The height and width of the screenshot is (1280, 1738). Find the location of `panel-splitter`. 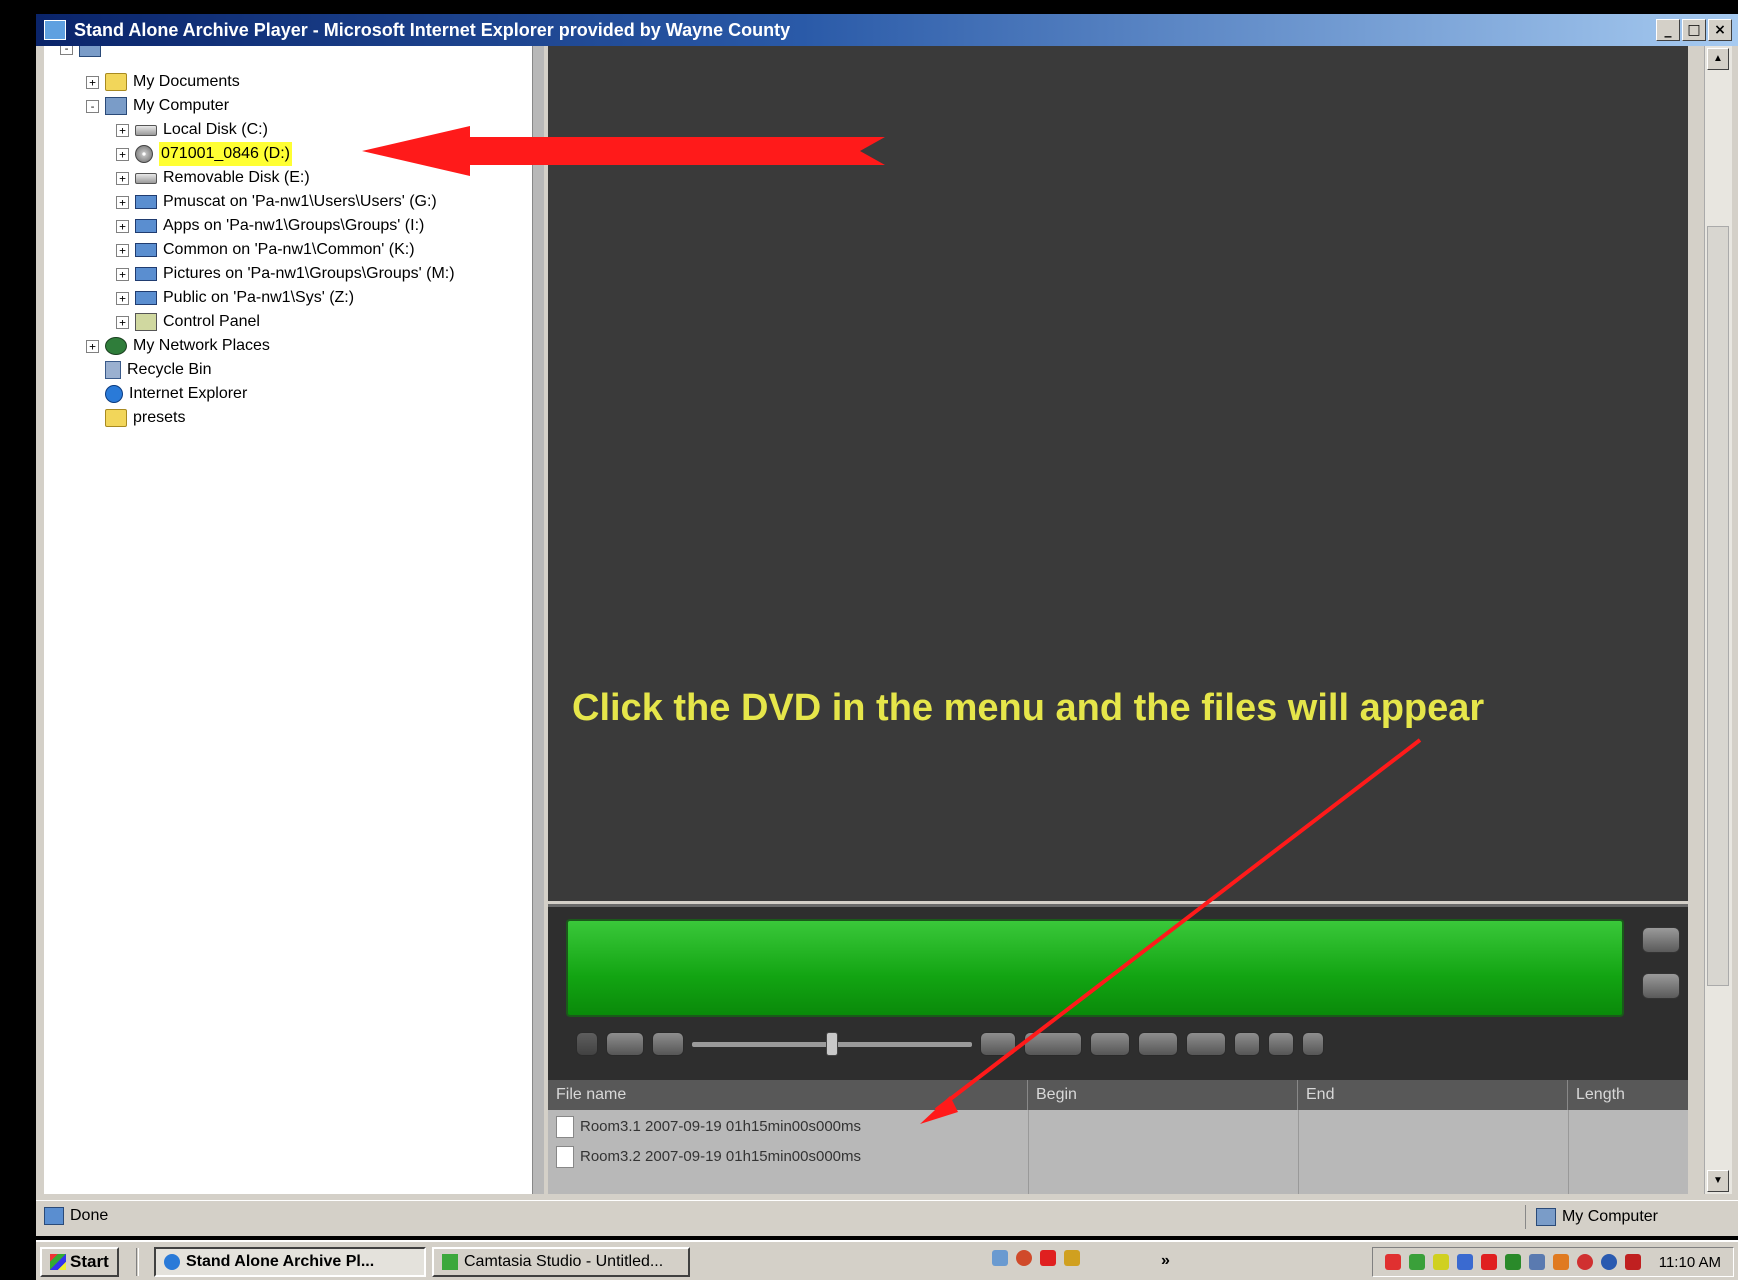

panel-splitter is located at coordinates (538, 620).